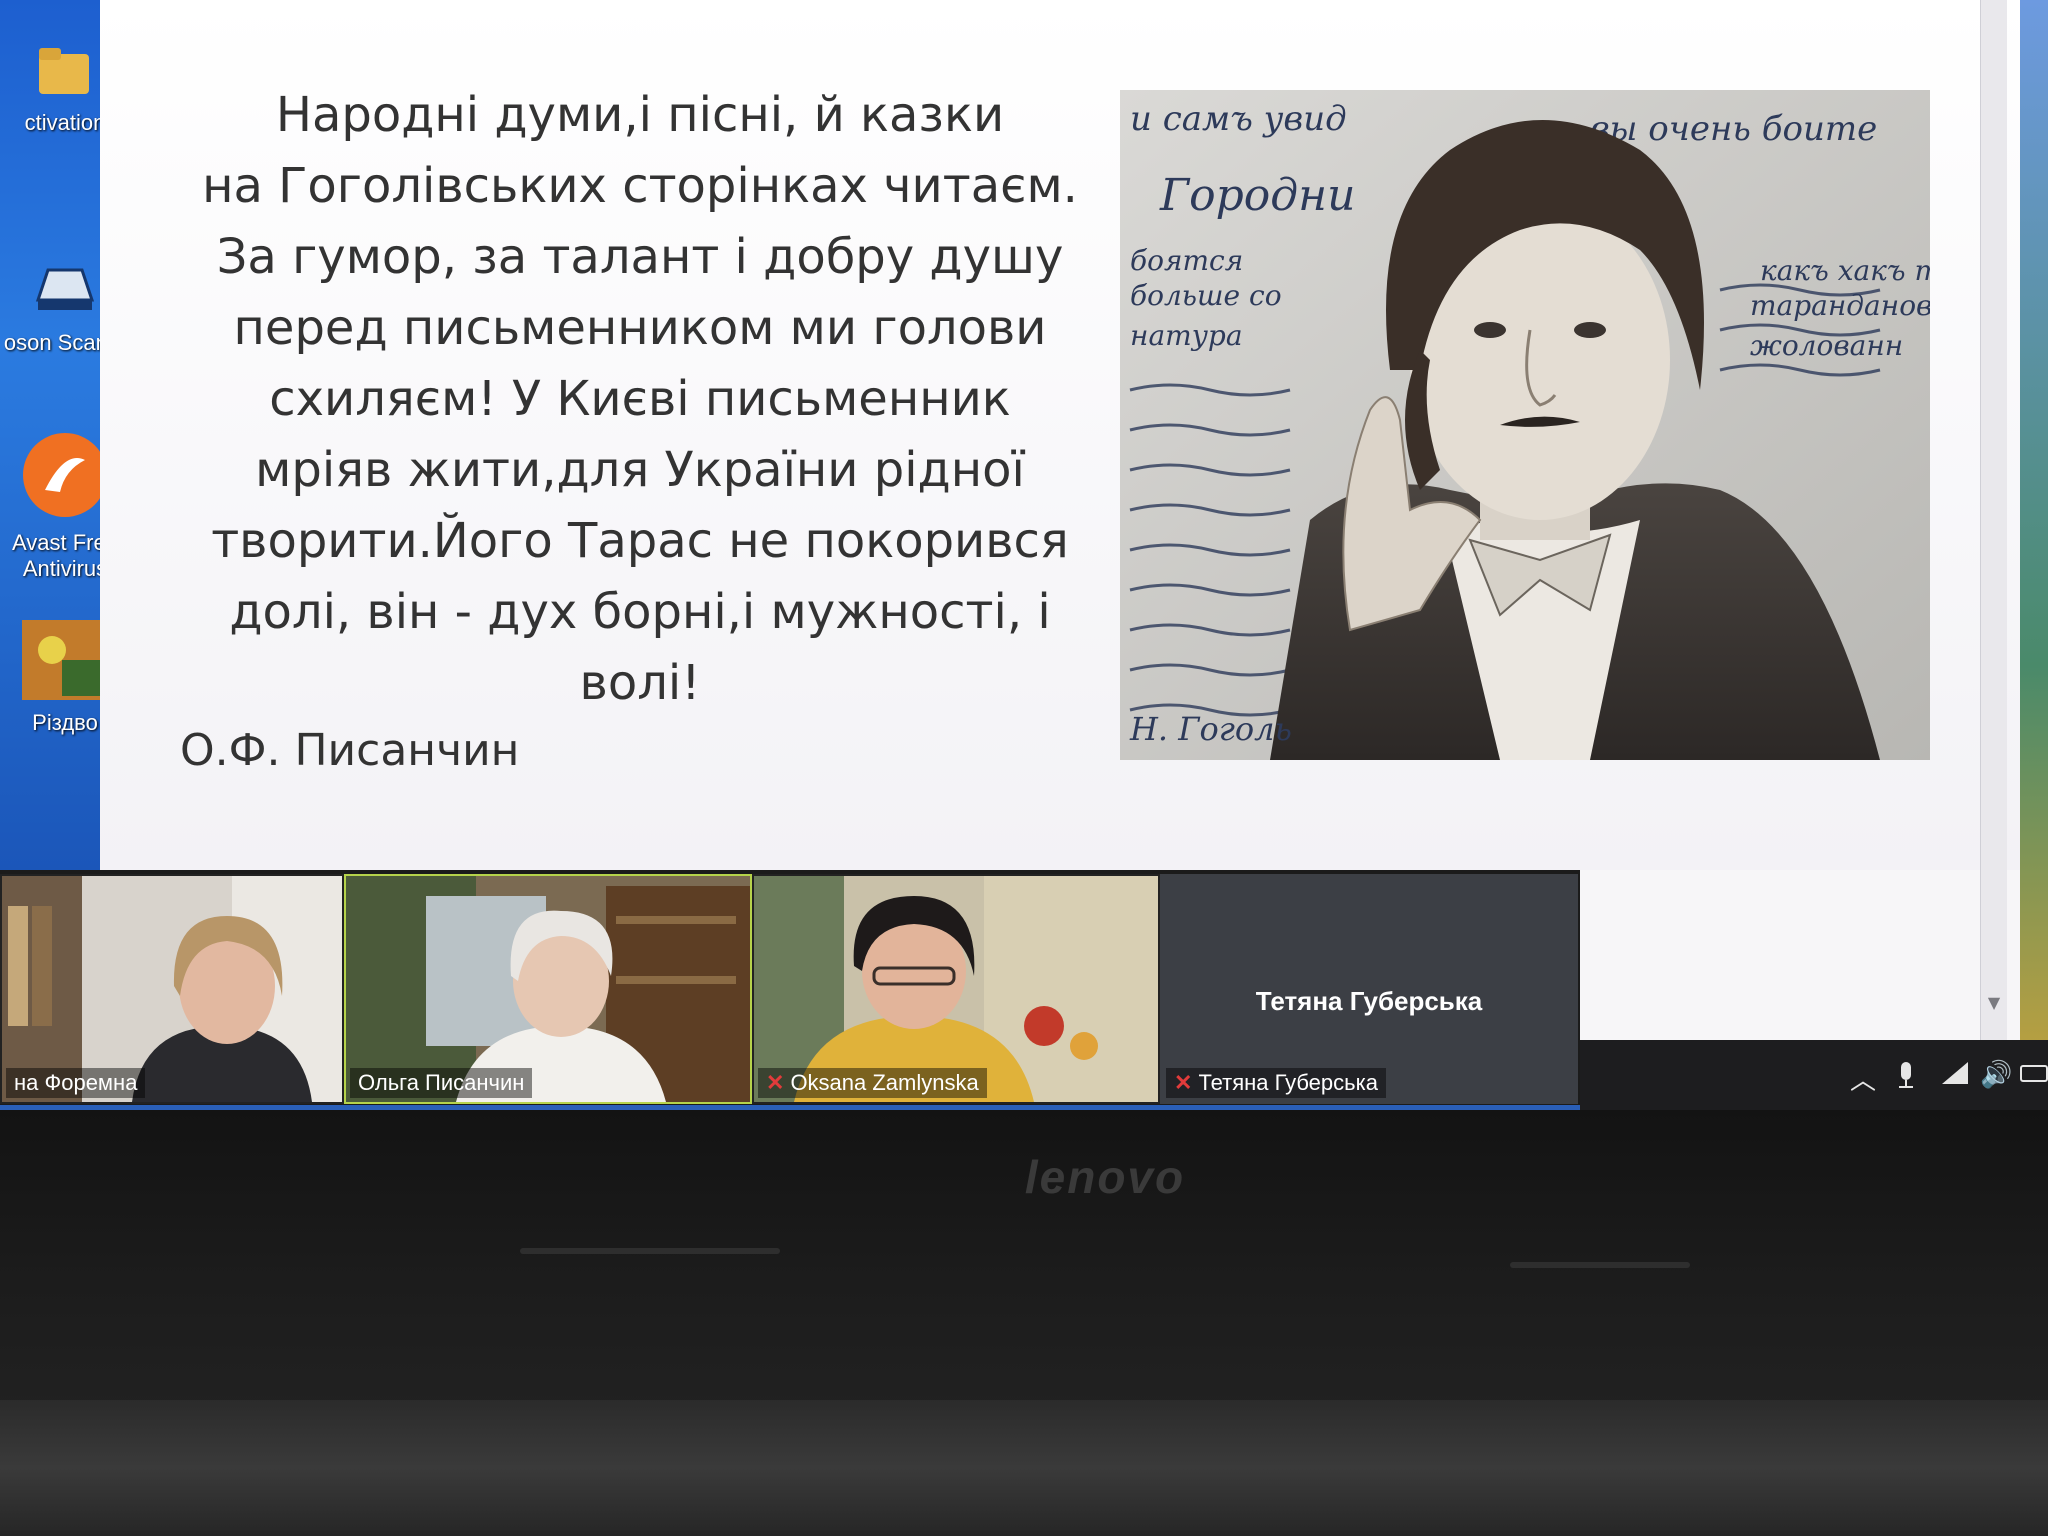 This screenshot has width=2048, height=1536. Describe the element at coordinates (1955, 1076) in the screenshot. I see `wifi-icon` at that location.